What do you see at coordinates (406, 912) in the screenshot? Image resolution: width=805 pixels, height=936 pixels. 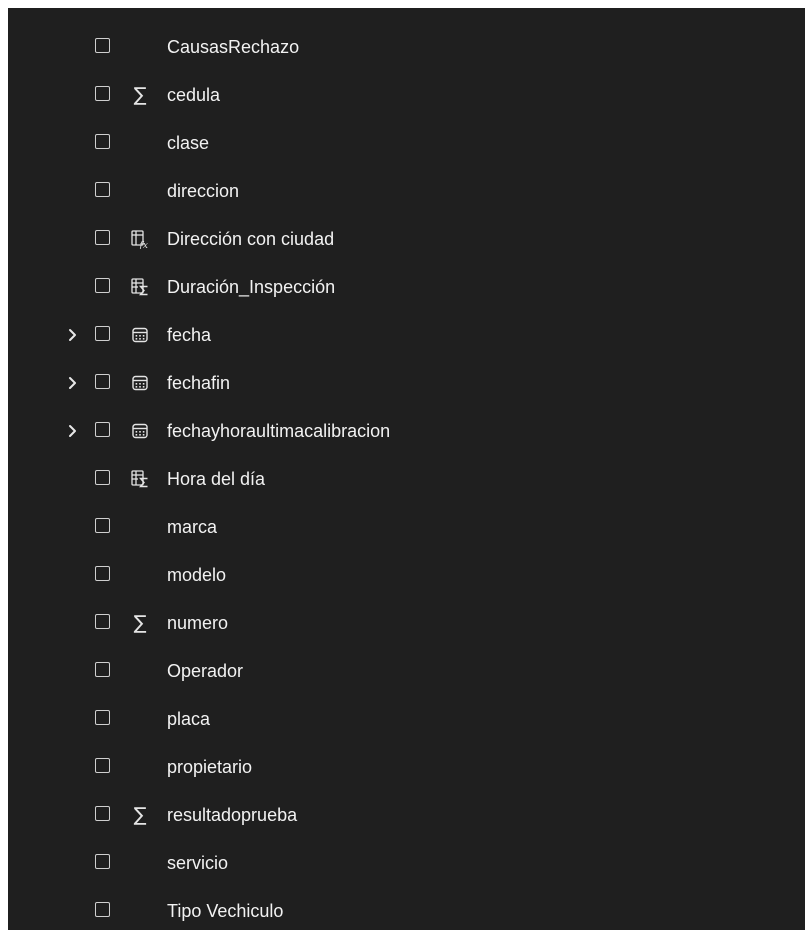 I see `field-row: Tipo Vechiculo` at bounding box center [406, 912].